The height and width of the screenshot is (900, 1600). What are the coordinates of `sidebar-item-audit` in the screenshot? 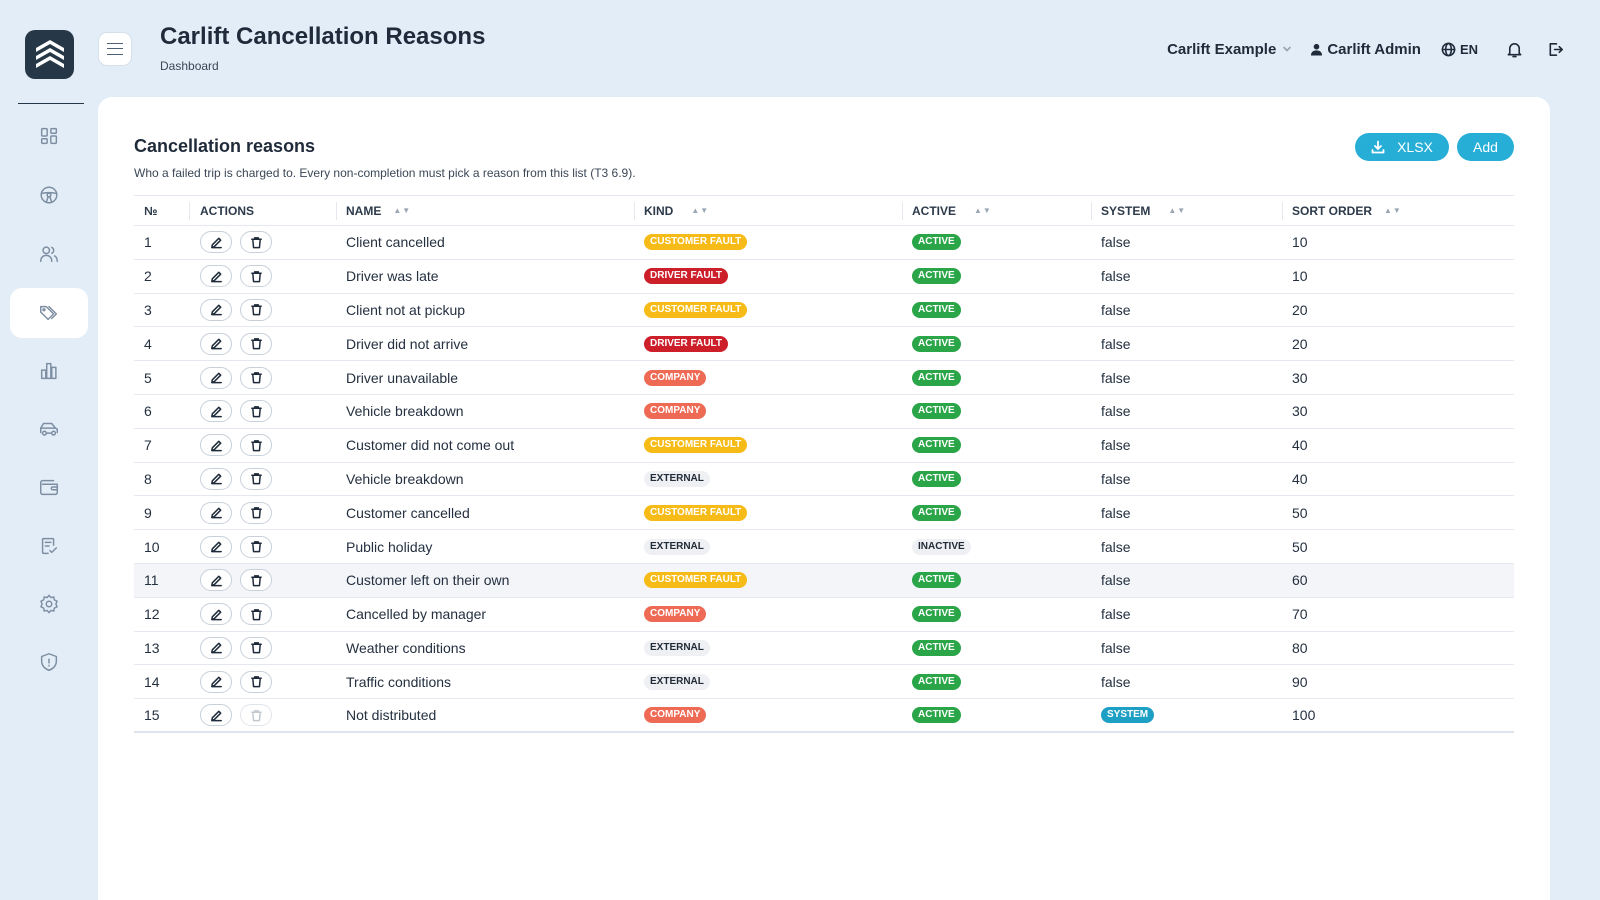 It's located at (49, 546).